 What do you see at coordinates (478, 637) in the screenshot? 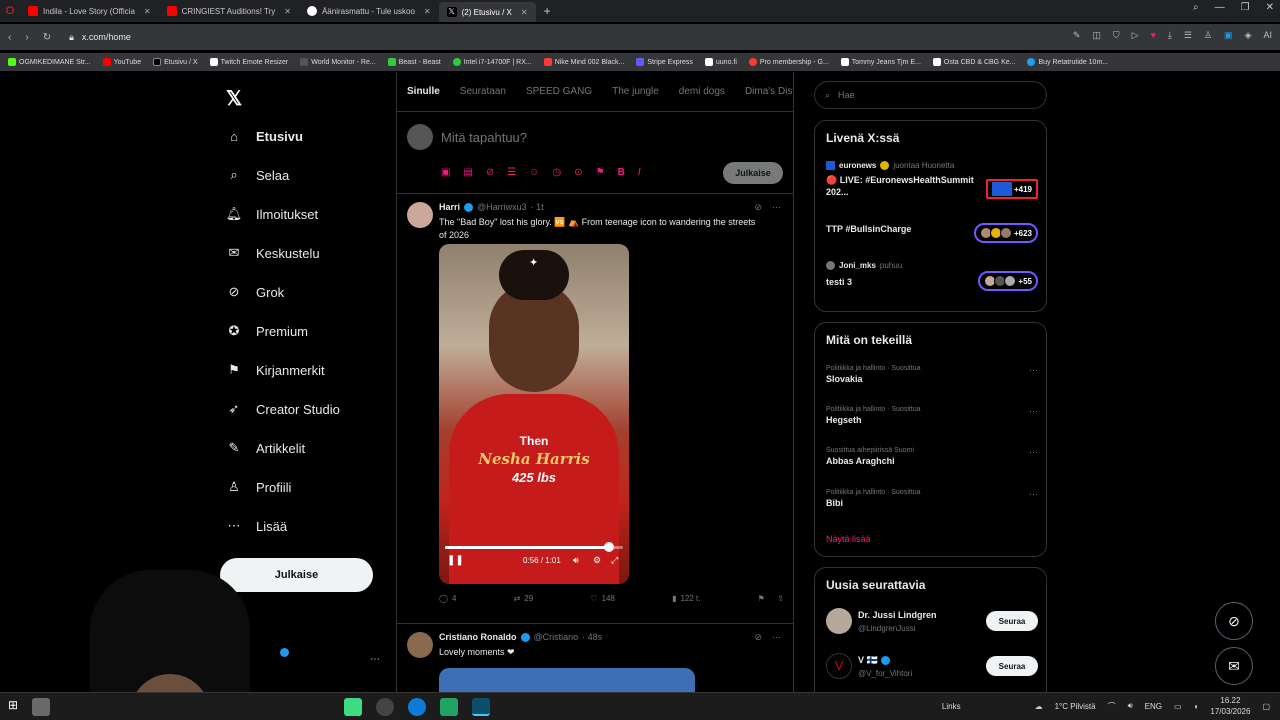
I see `author-name: Cristiano Ronaldo` at bounding box center [478, 637].